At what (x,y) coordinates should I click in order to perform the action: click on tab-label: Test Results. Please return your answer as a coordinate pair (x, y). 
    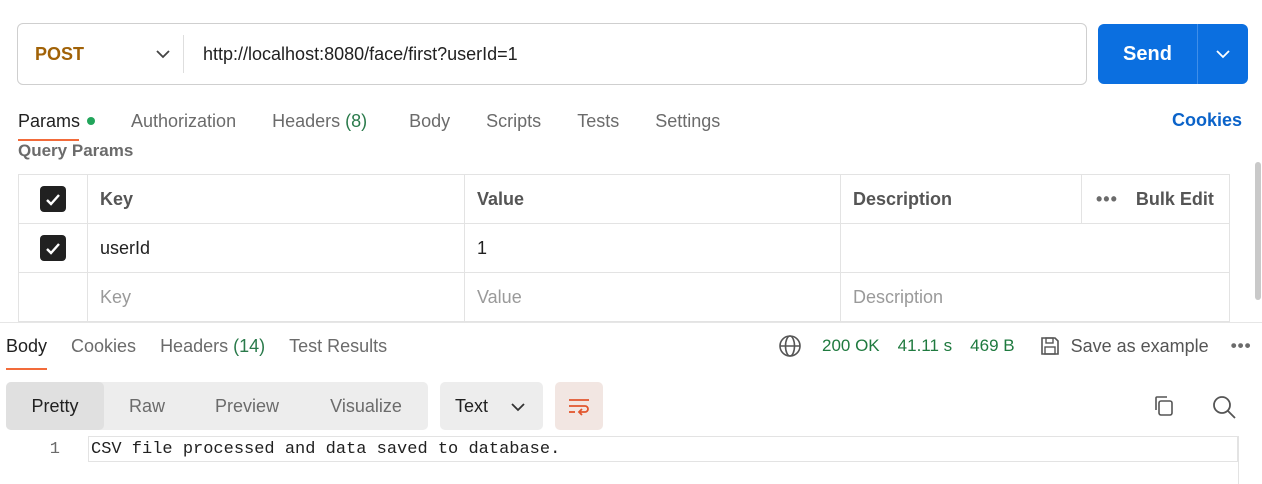
    Looking at the image, I should click on (338, 345).